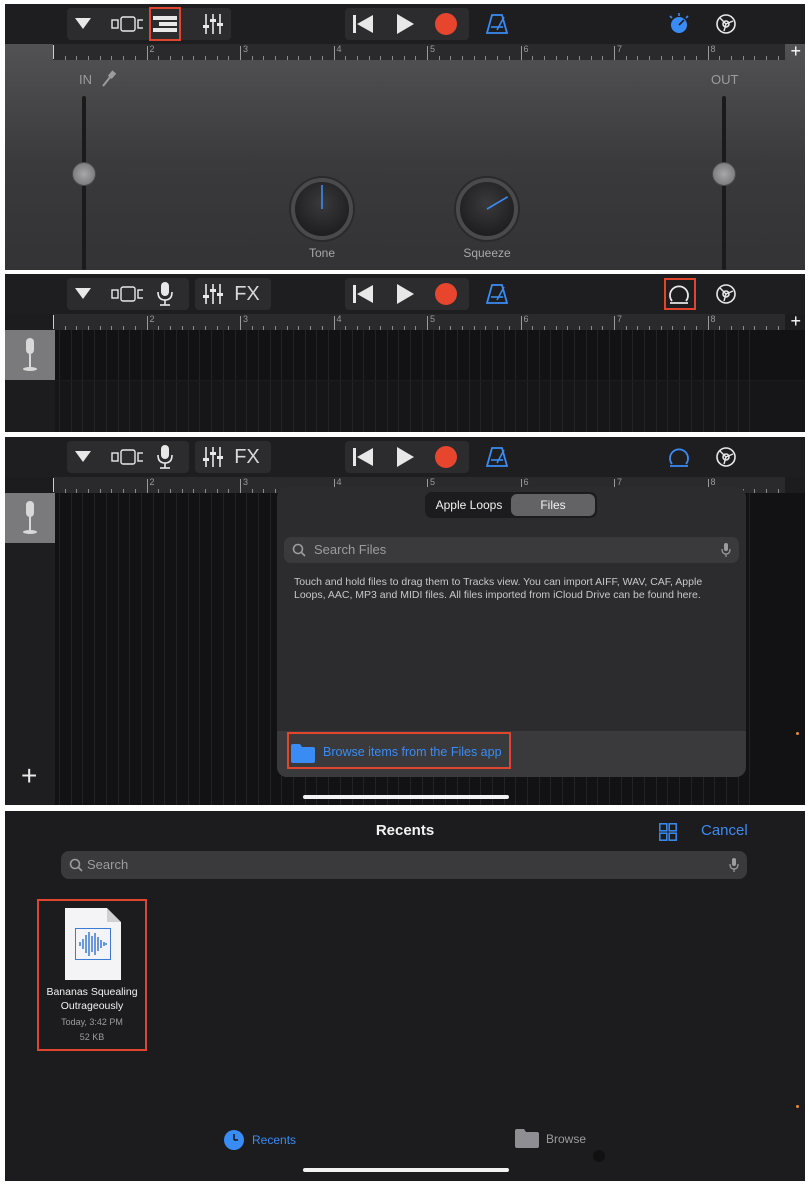 This screenshot has height=1185, width=810. Describe the element at coordinates (620, 482) in the screenshot. I see `ruler-number: 7` at that location.